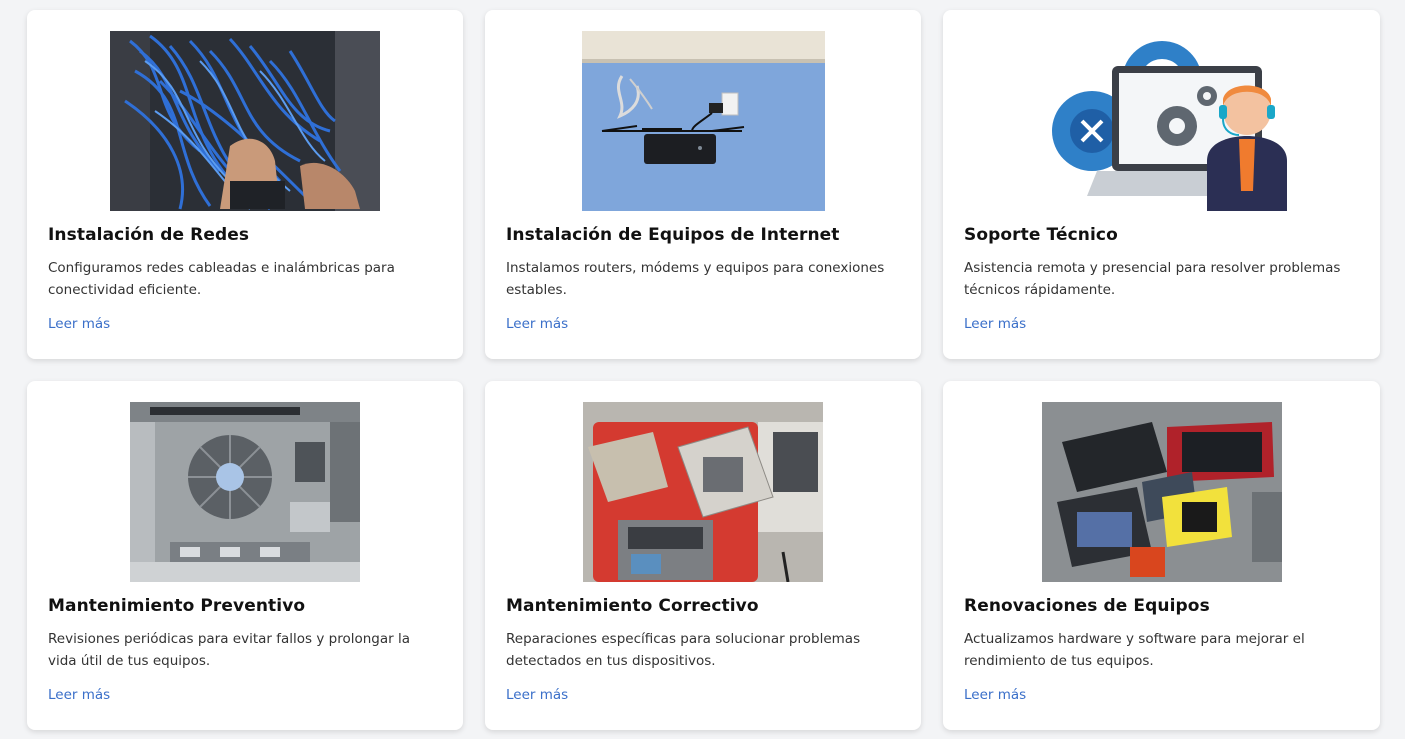  I want to click on router-wall-image, so click(703, 121).